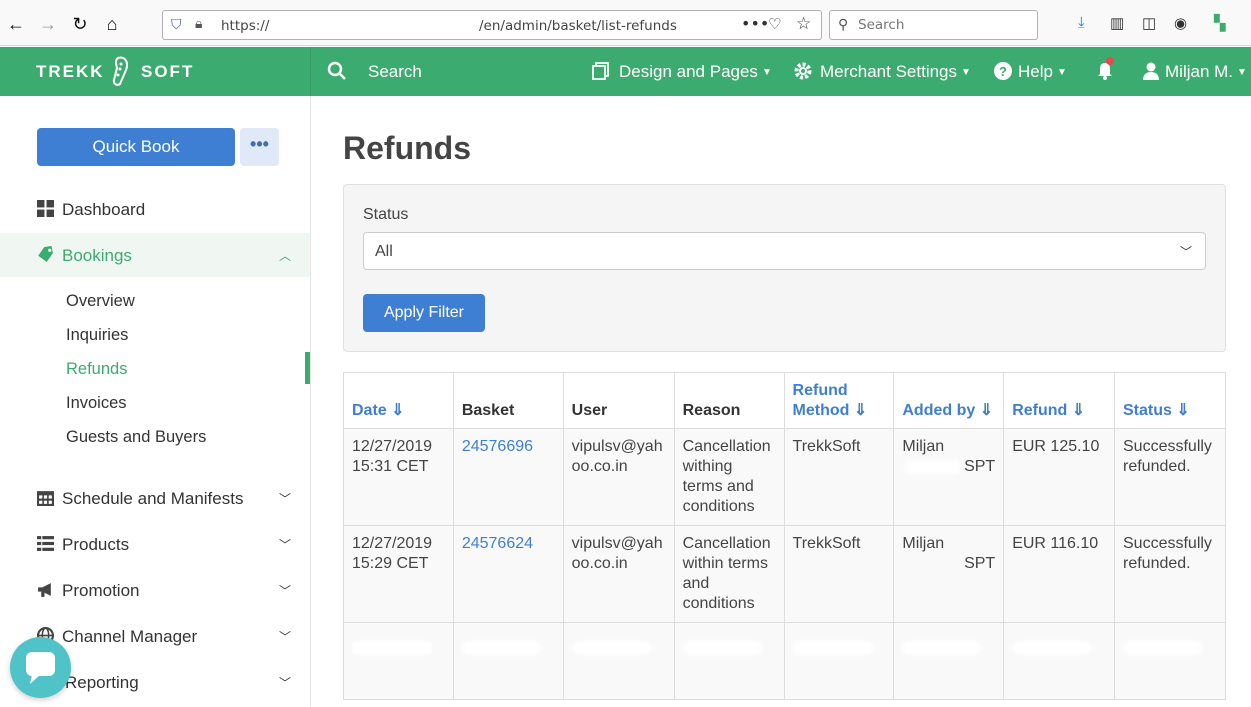 The width and height of the screenshot is (1251, 707). I want to click on sidebar-item-bookings: Bookings ︿, so click(155, 255).